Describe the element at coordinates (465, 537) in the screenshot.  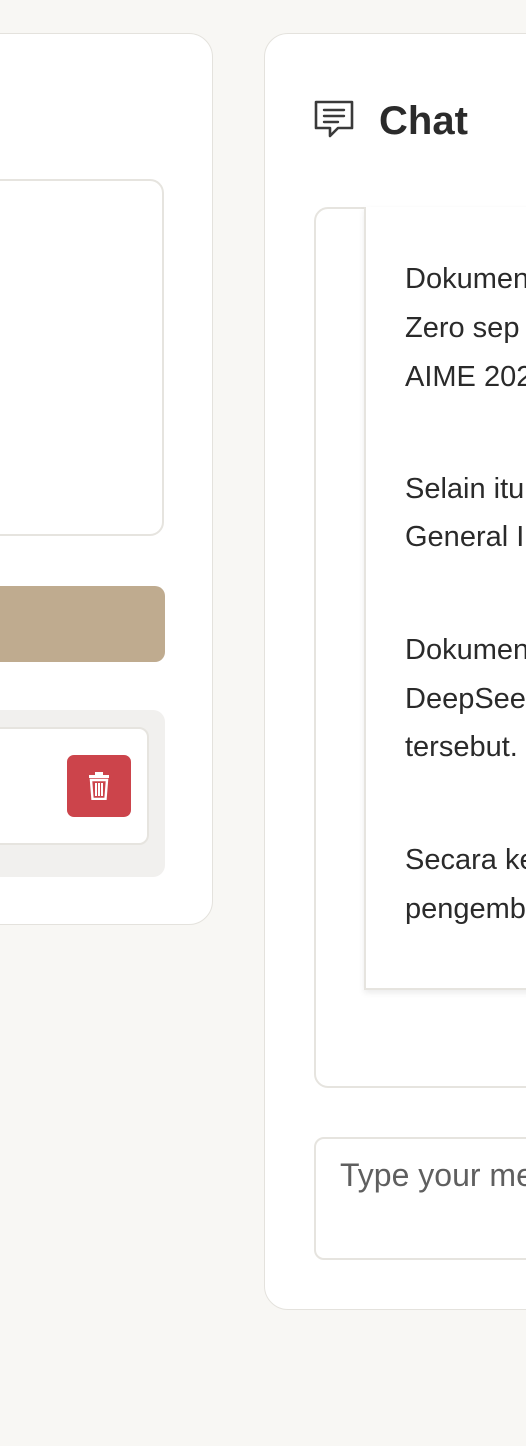
I see `message-line: General I` at that location.